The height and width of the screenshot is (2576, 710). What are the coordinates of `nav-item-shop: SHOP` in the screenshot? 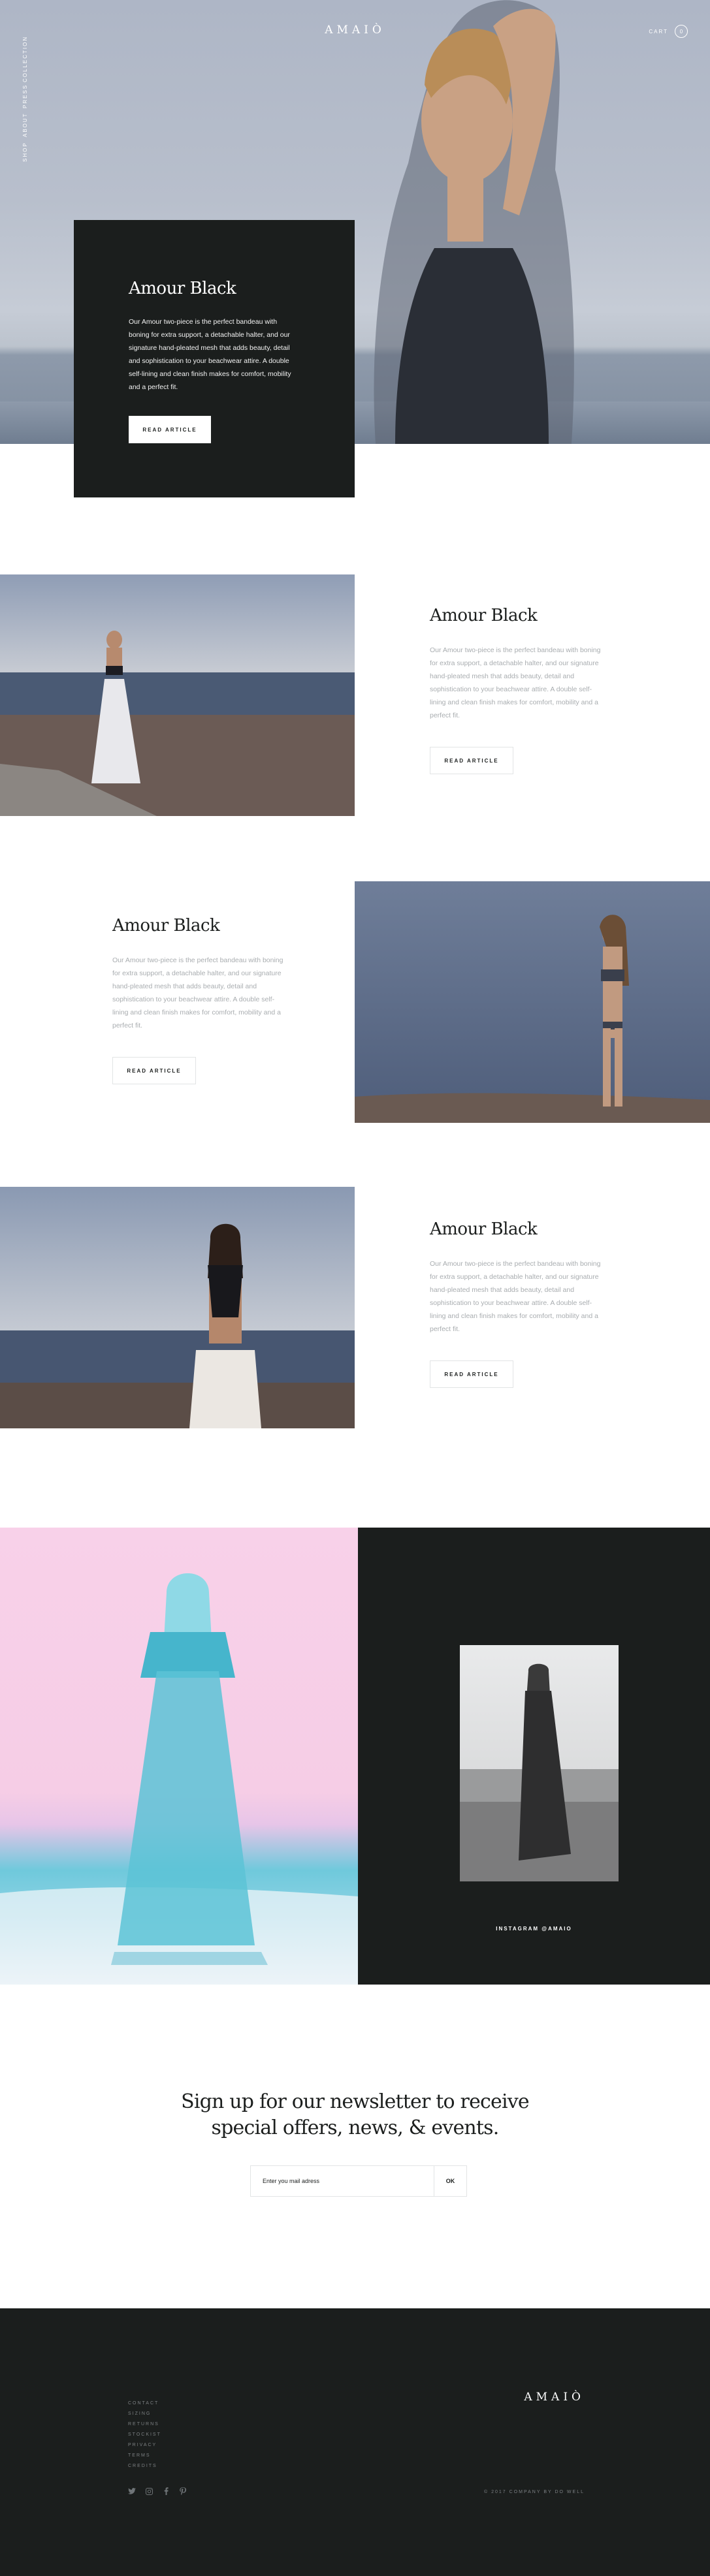 It's located at (25, 152).